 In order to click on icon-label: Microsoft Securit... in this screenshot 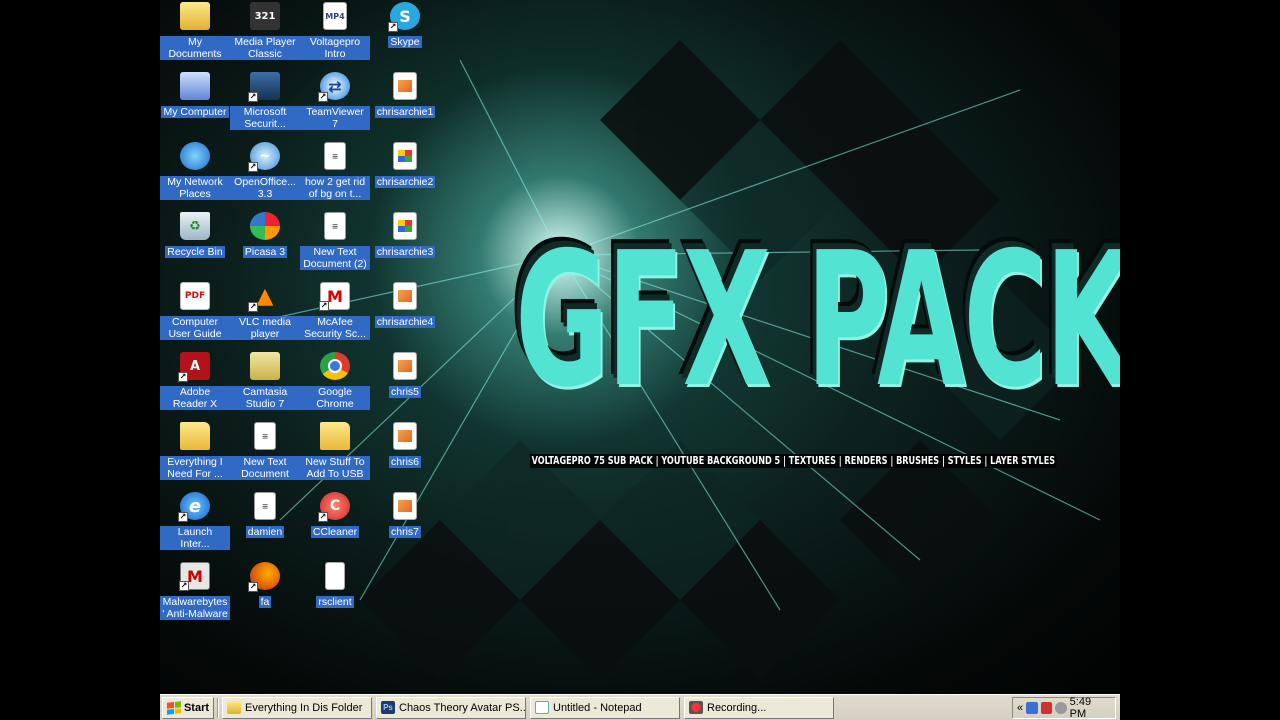, I will do `click(265, 118)`.